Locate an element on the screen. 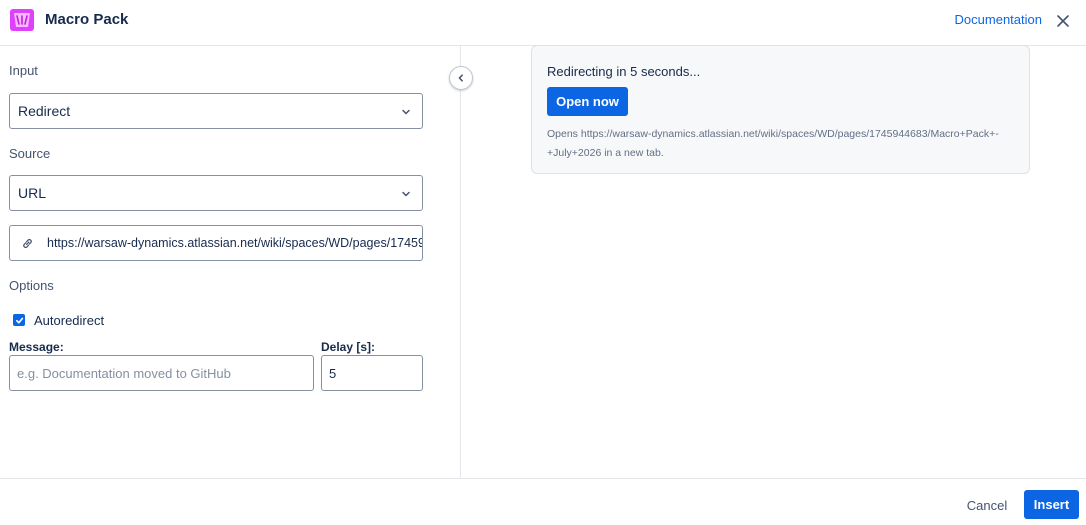  delay-label: Delay [s]: is located at coordinates (348, 347).